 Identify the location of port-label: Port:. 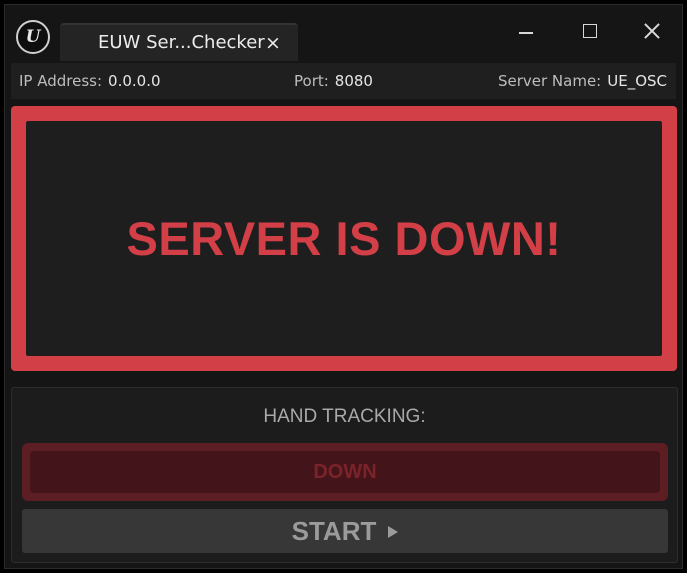
(311, 81).